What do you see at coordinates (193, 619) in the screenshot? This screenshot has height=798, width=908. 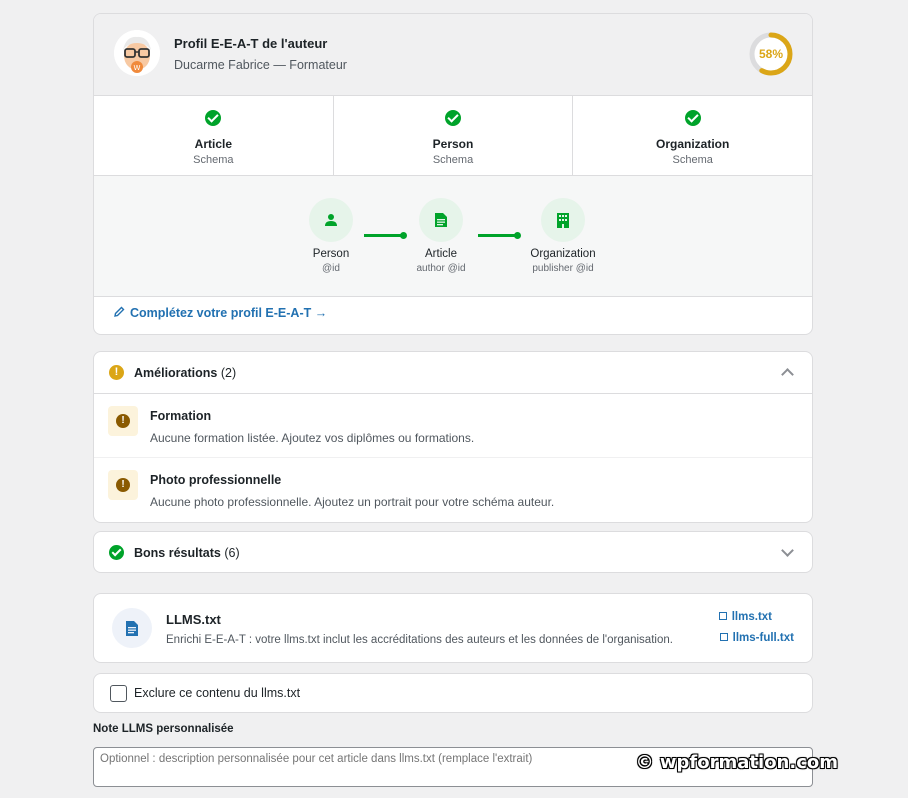 I see `llms-title: LLMS.txt` at bounding box center [193, 619].